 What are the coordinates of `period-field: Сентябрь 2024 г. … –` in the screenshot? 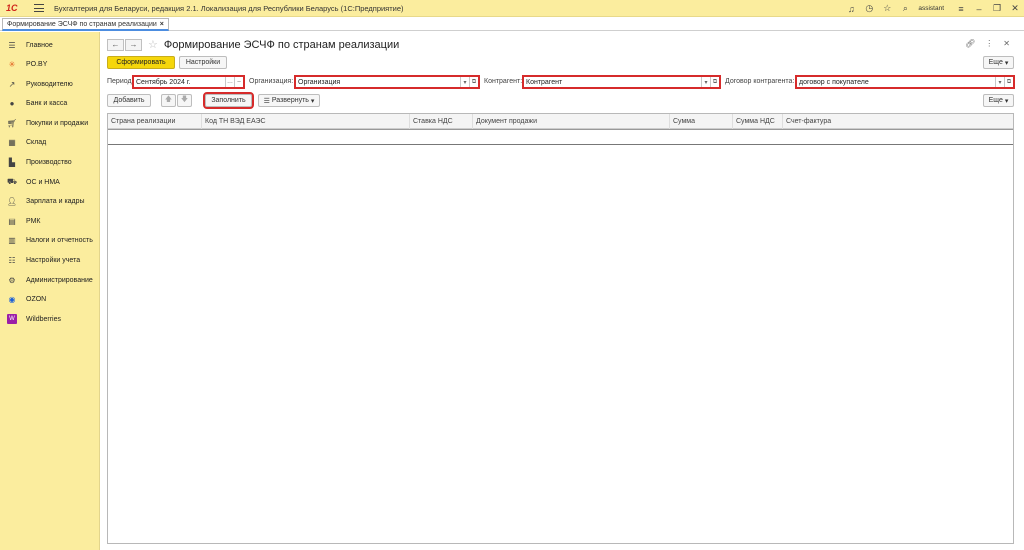 It's located at (188, 82).